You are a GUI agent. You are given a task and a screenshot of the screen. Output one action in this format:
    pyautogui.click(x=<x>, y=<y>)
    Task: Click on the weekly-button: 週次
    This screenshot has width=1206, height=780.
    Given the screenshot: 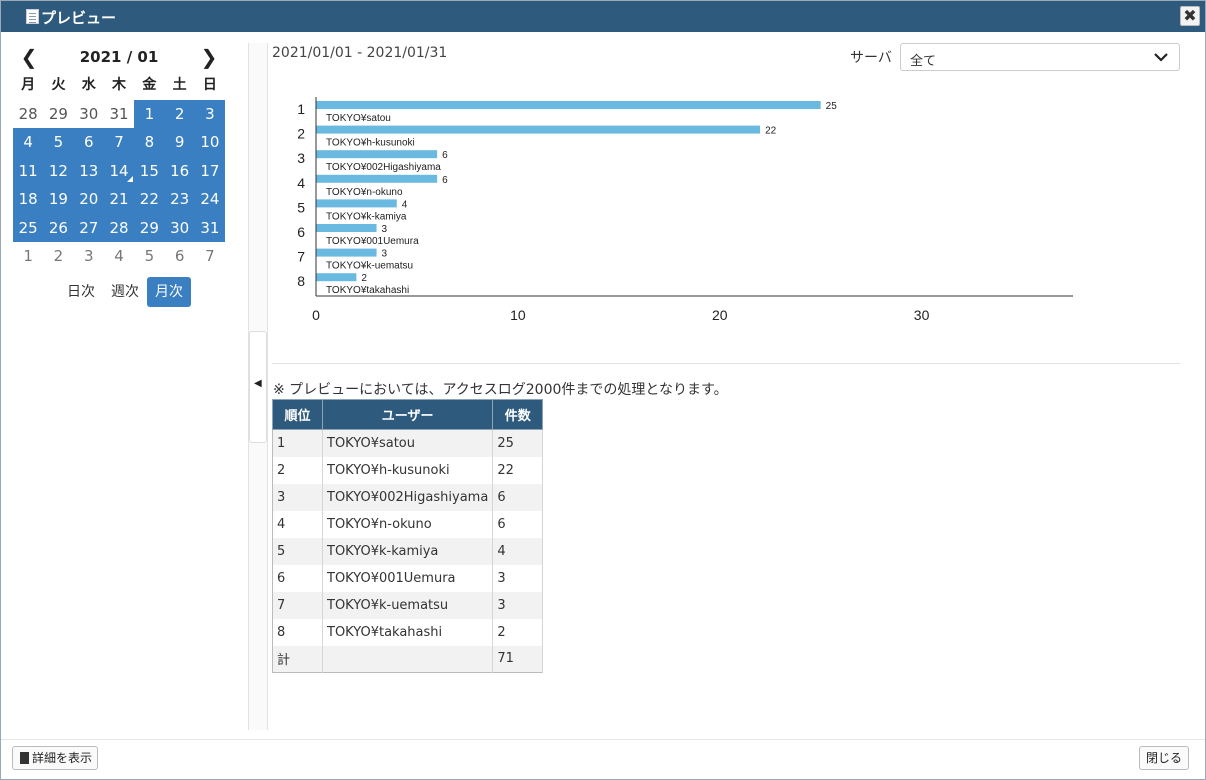 What is the action you would take?
    pyautogui.click(x=125, y=292)
    